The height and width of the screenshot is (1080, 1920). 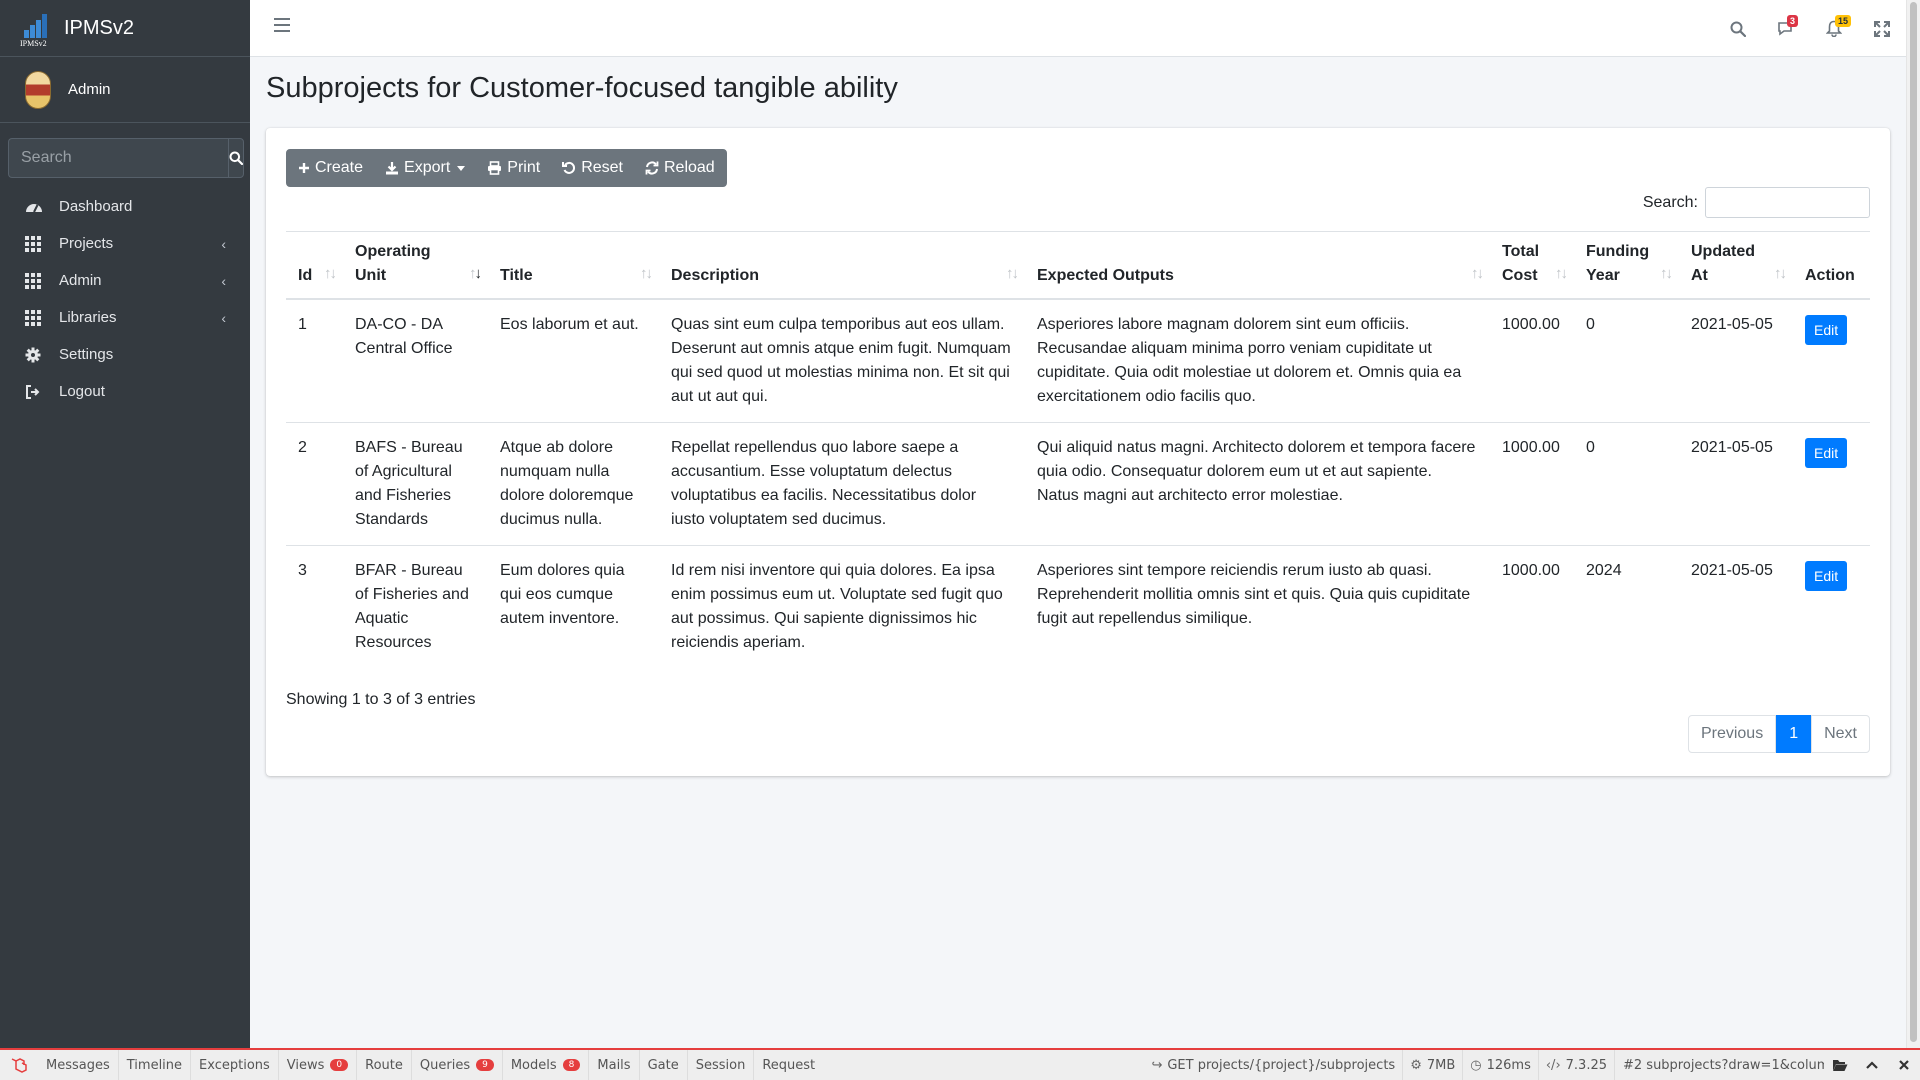 I want to click on sync-icon, so click(x=652, y=168).